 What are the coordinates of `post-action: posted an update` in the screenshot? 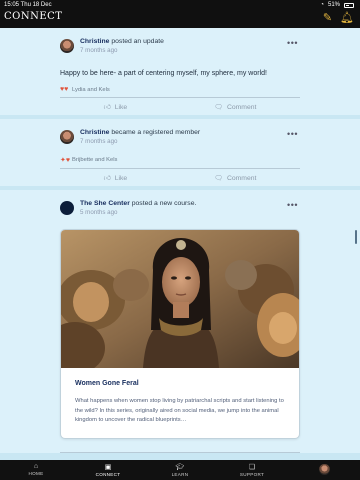 It's located at (137, 41).